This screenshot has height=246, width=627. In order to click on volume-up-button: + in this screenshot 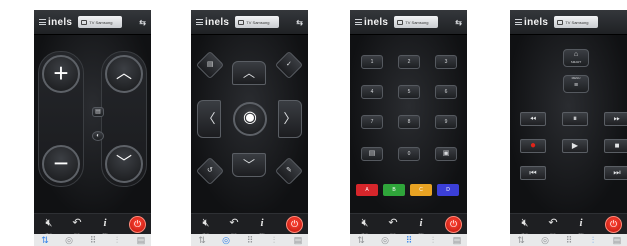, I will do `click(61, 74)`.